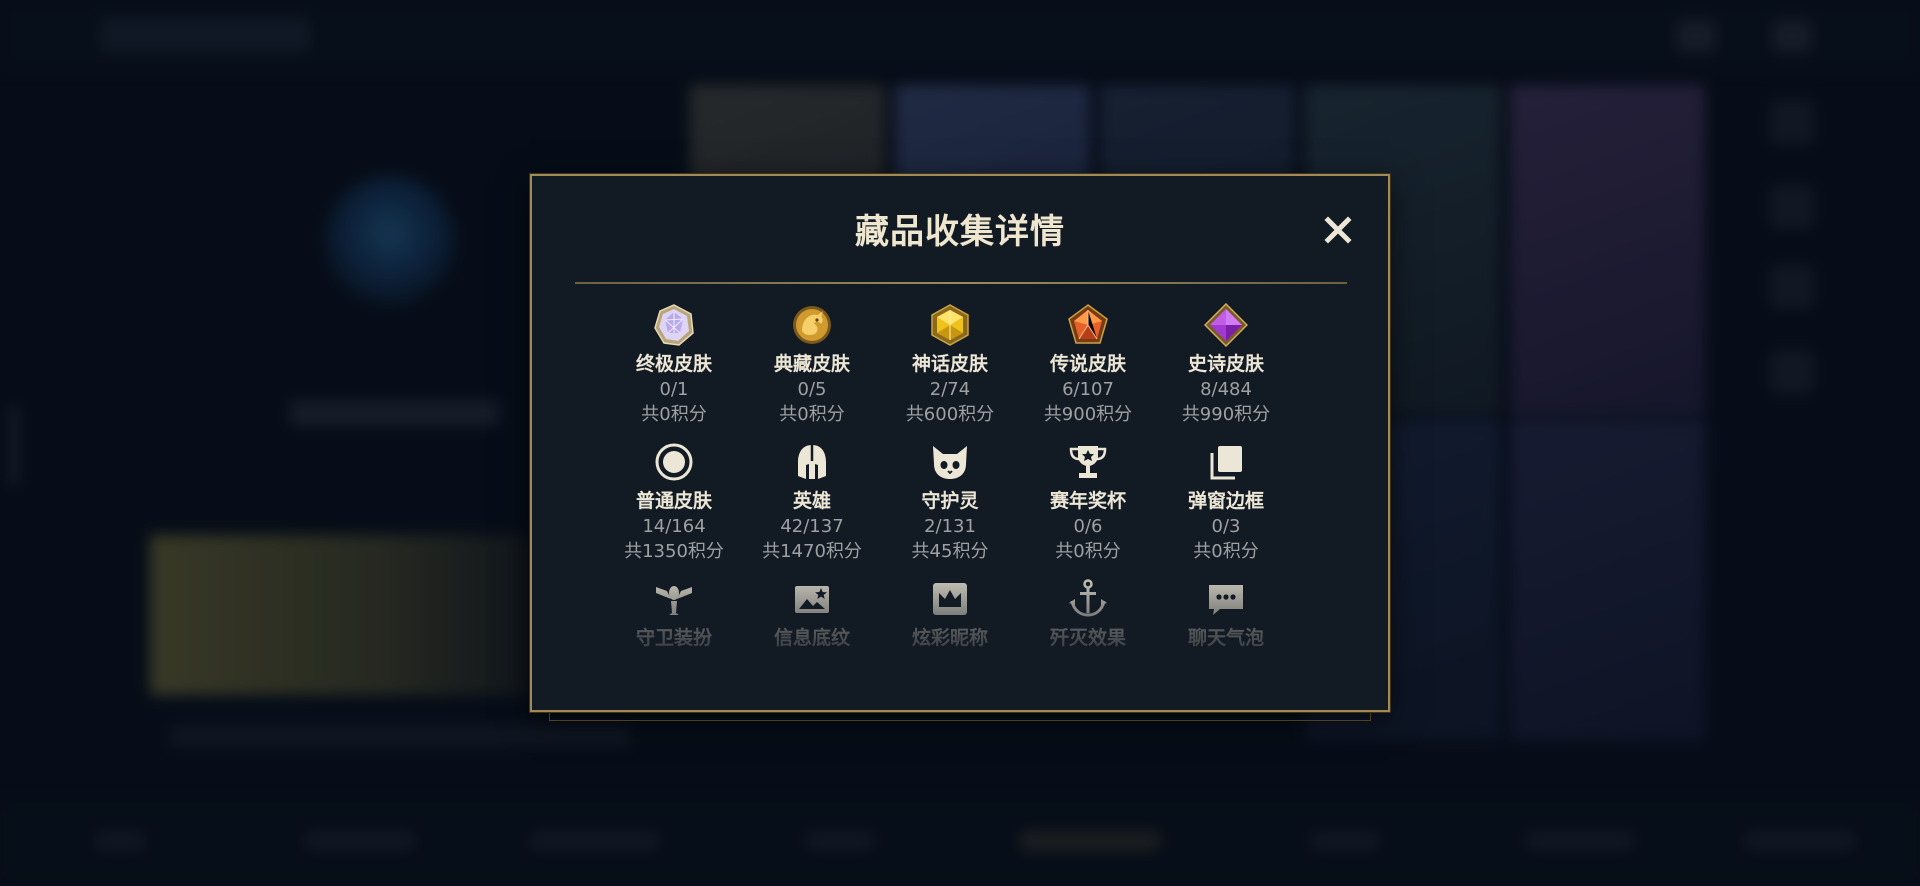 Image resolution: width=1920 pixels, height=886 pixels. Describe the element at coordinates (950, 325) in the screenshot. I see `mythic-skin-gem-icon` at that location.